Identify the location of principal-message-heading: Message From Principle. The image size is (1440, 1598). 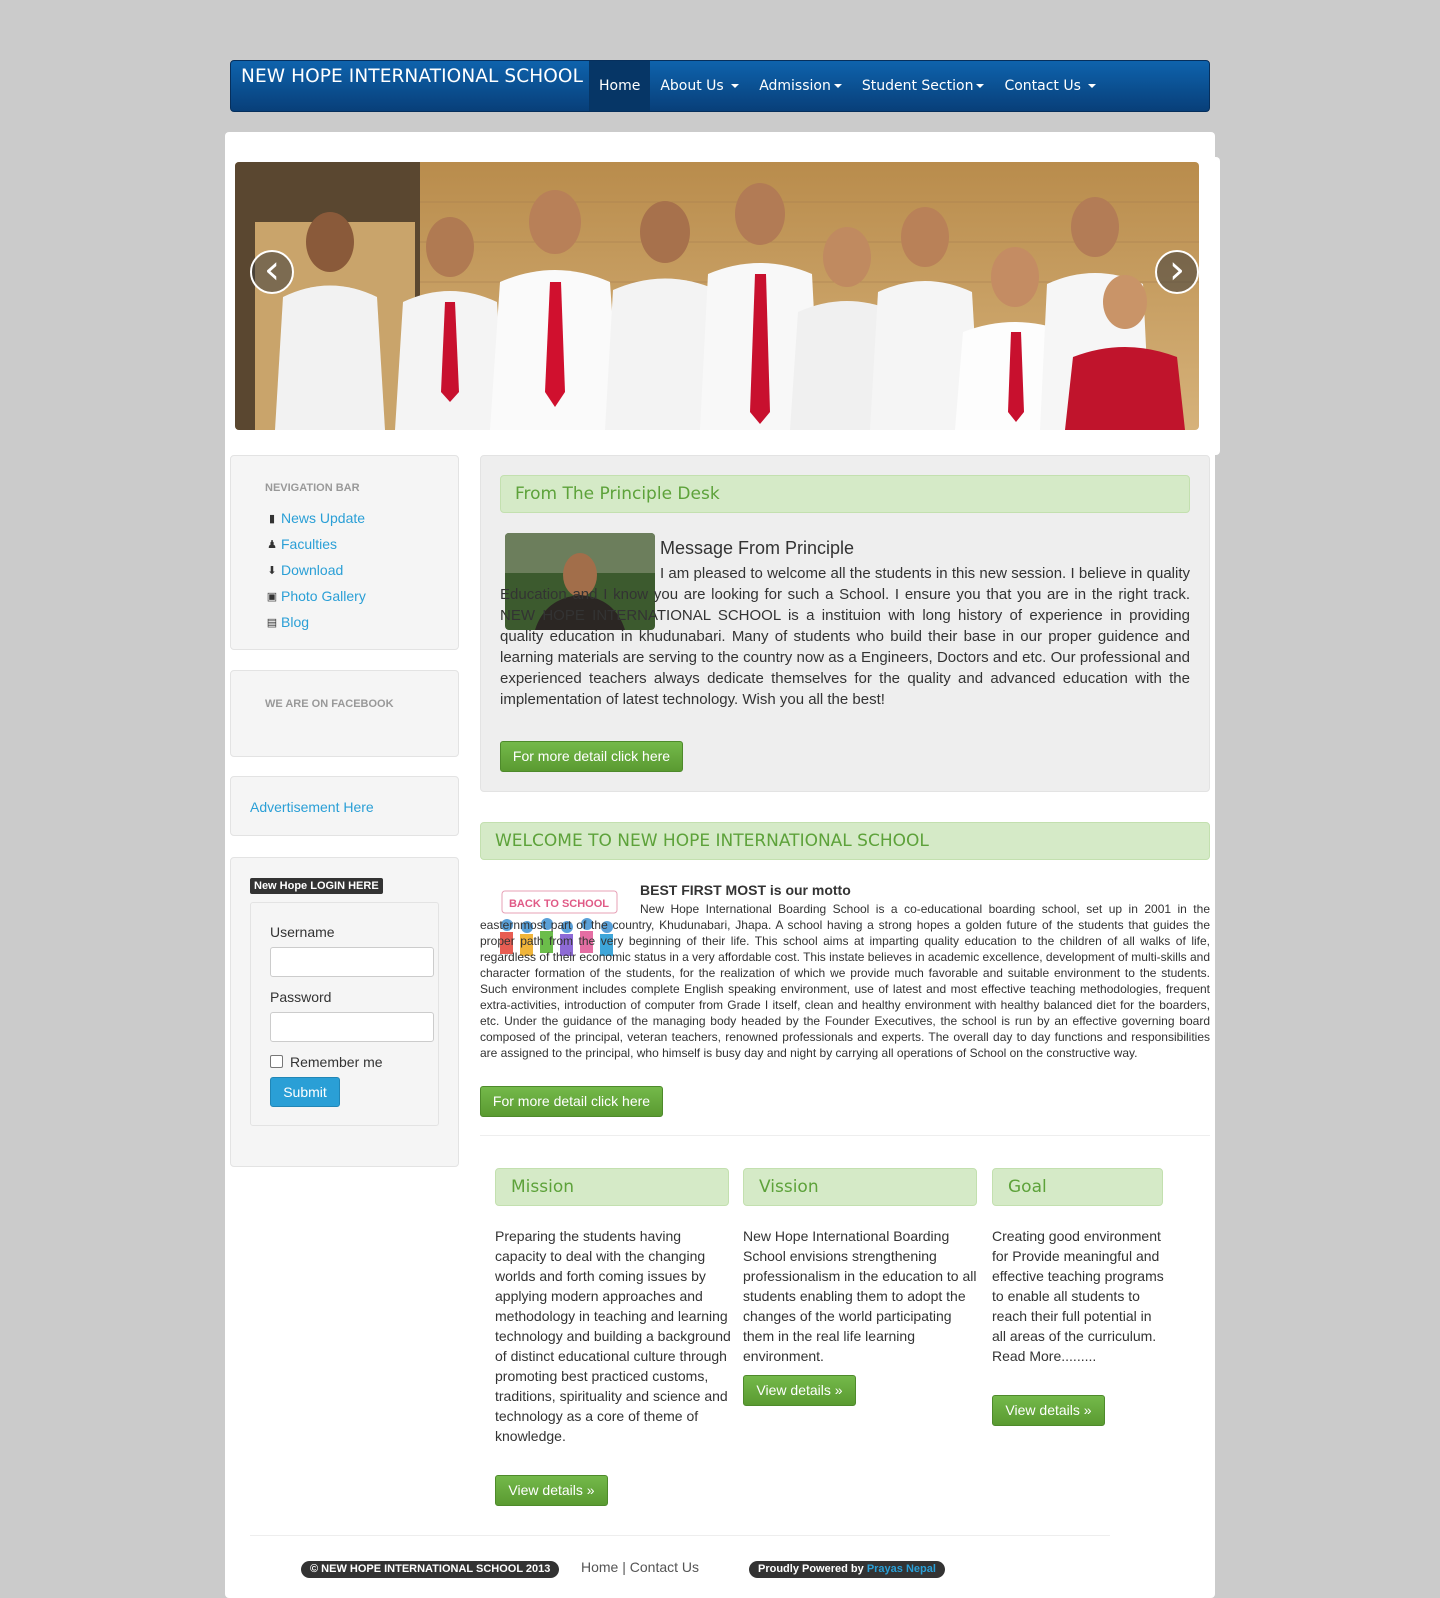
(757, 548).